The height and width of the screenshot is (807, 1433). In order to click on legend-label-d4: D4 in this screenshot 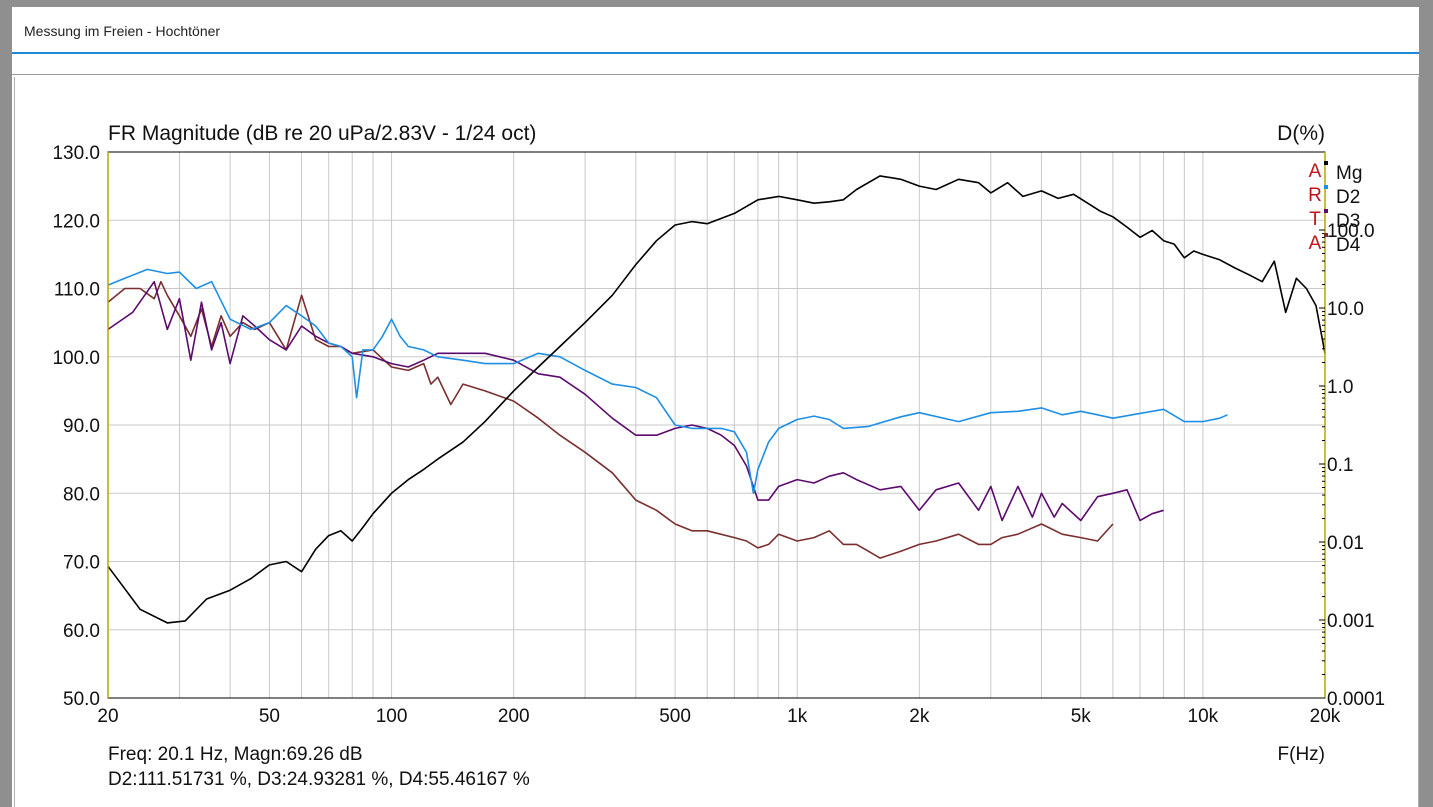, I will do `click(1348, 245)`.